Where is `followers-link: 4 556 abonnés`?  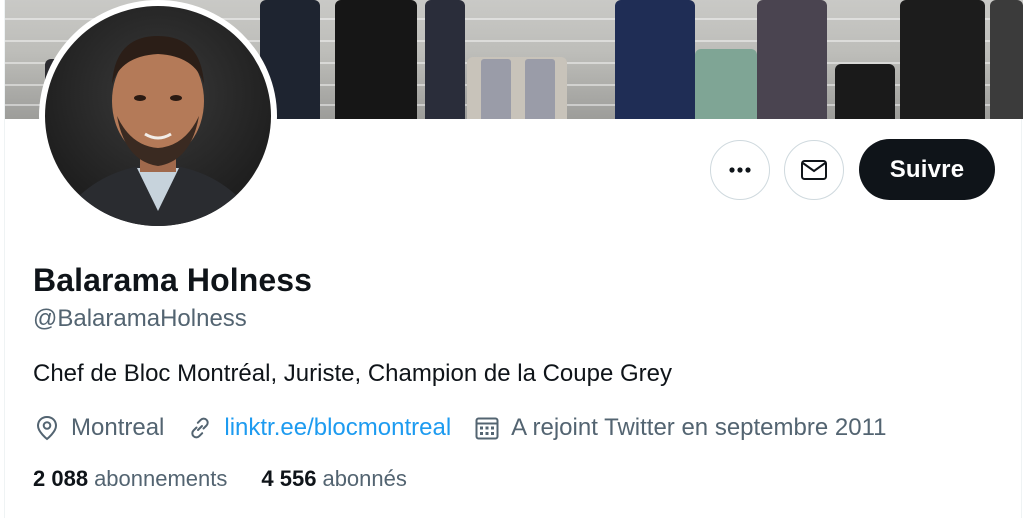 followers-link: 4 556 abonnés is located at coordinates (333, 479).